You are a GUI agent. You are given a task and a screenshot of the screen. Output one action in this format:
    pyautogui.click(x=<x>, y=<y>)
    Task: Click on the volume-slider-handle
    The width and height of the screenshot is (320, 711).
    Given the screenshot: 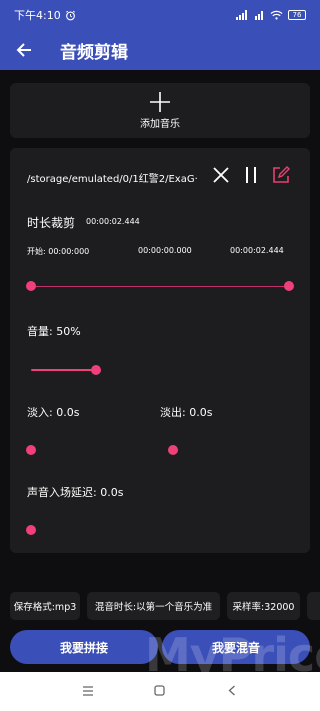 What is the action you would take?
    pyautogui.click(x=96, y=370)
    